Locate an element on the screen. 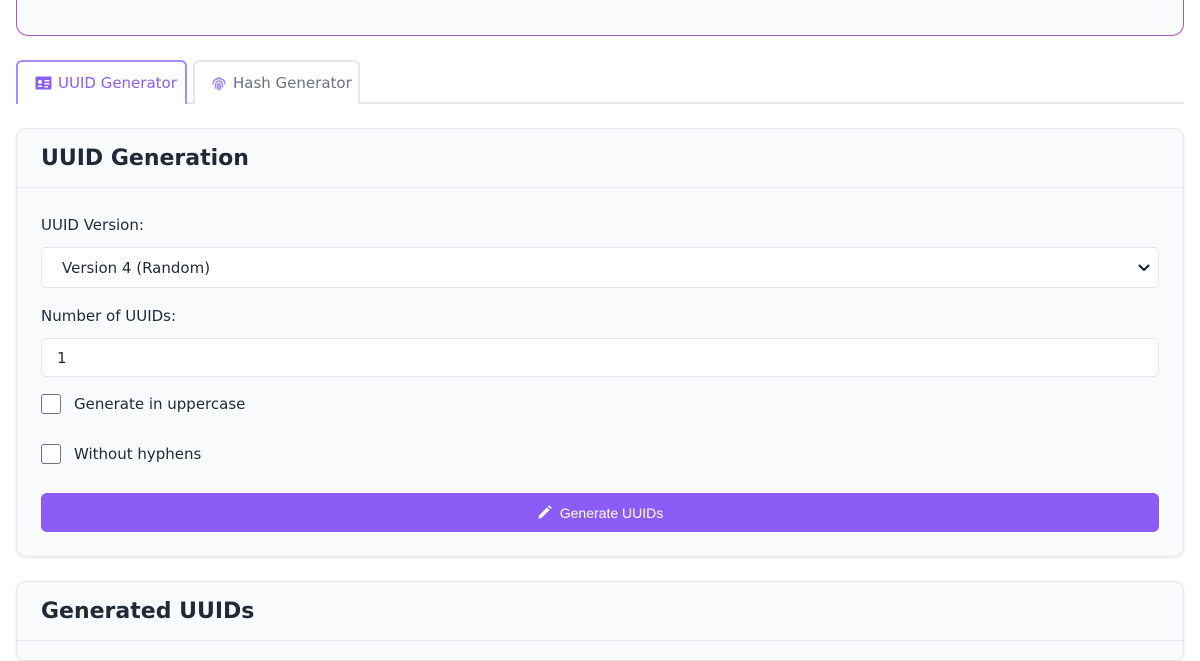  no-hyphens-checkbox is located at coordinates (51, 454).